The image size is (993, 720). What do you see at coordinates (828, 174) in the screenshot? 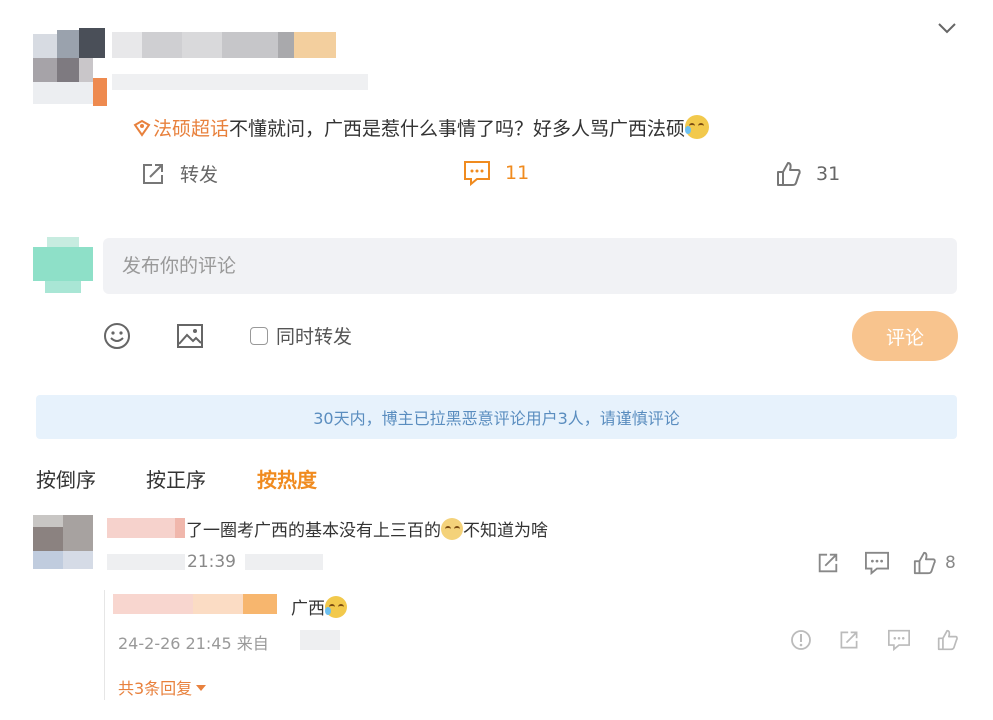
I see `like-count: 31` at bounding box center [828, 174].